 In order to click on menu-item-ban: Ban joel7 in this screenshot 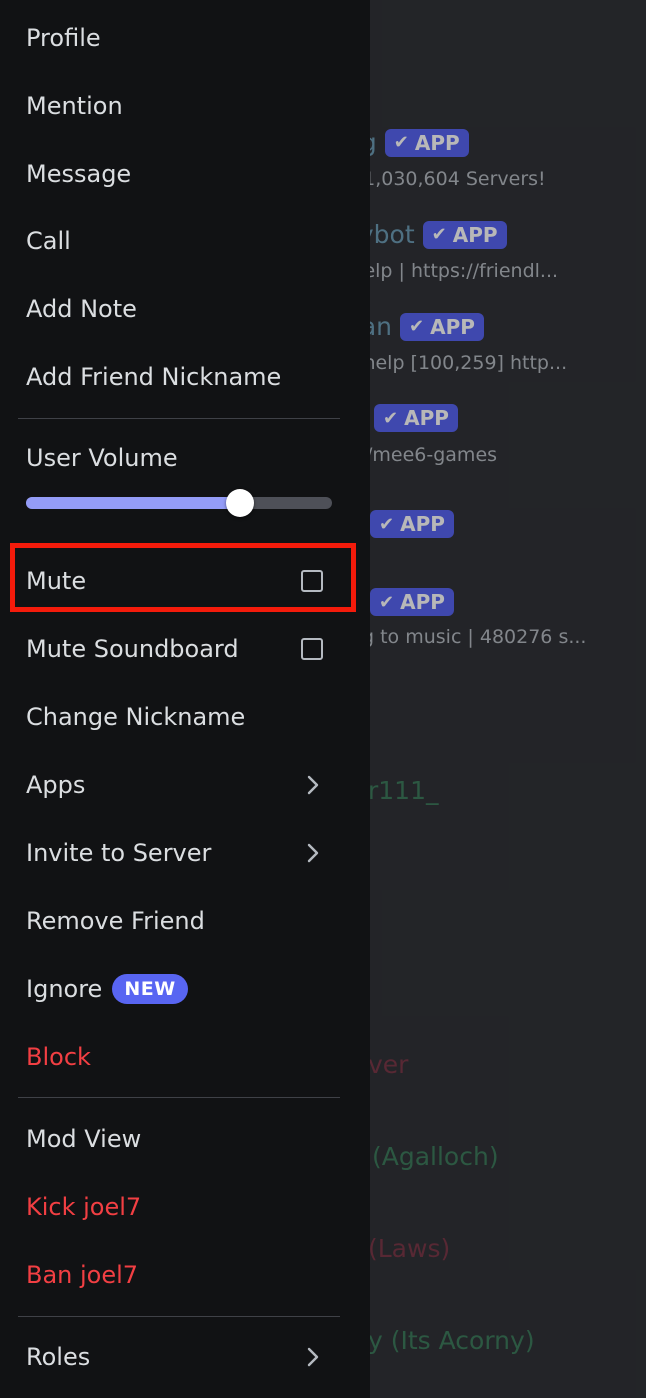, I will do `click(185, 1275)`.